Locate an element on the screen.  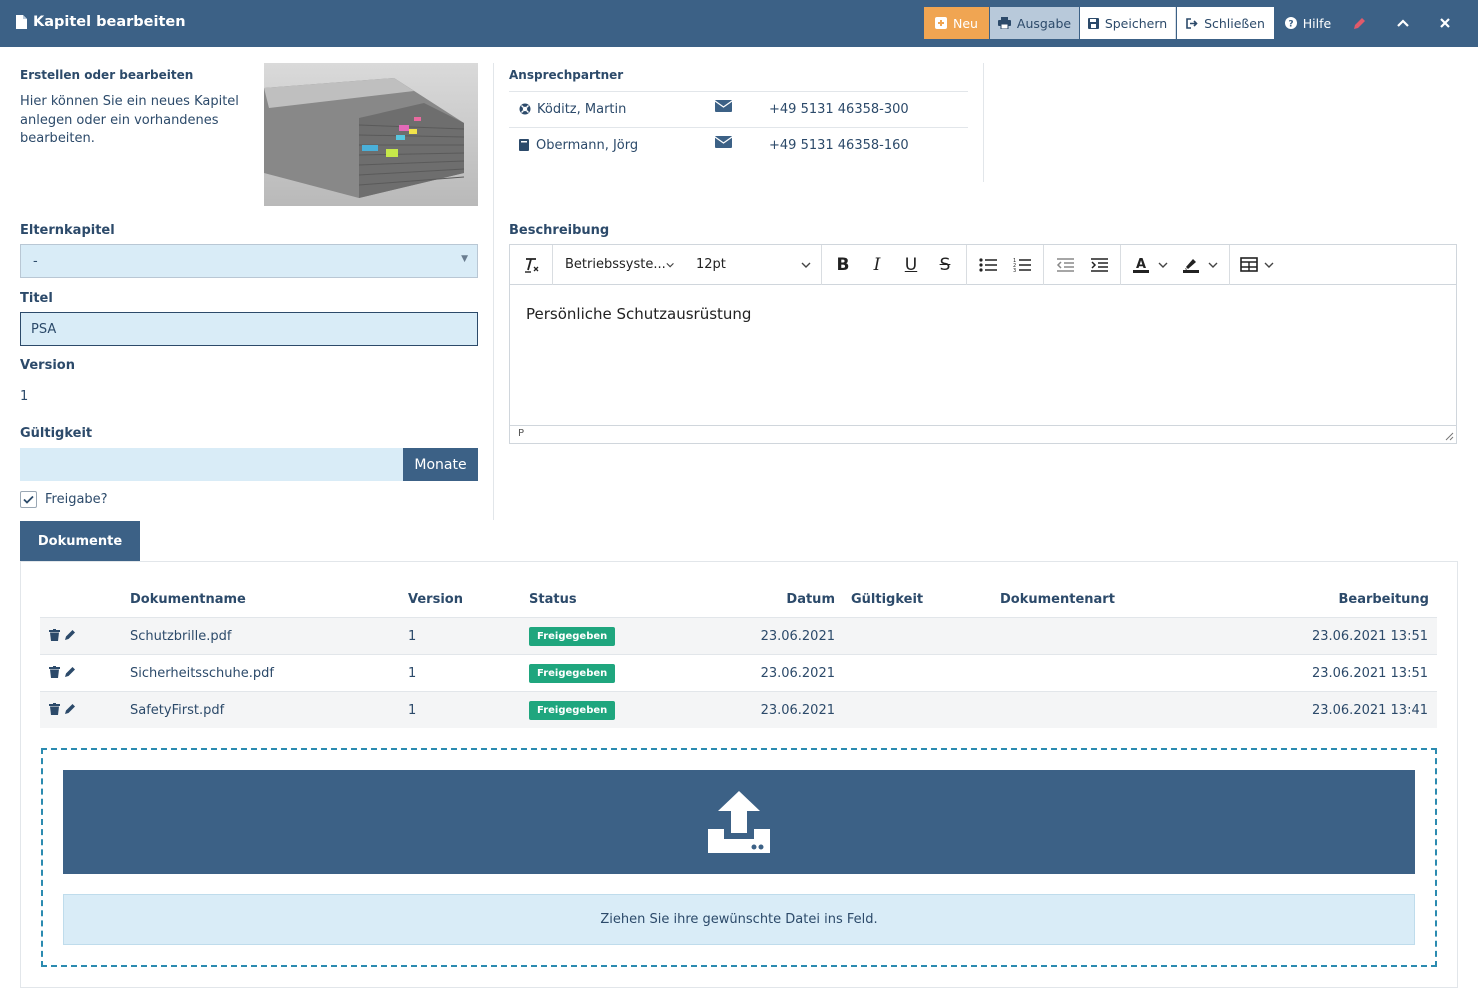
title-input-value: PSA is located at coordinates (44, 329).